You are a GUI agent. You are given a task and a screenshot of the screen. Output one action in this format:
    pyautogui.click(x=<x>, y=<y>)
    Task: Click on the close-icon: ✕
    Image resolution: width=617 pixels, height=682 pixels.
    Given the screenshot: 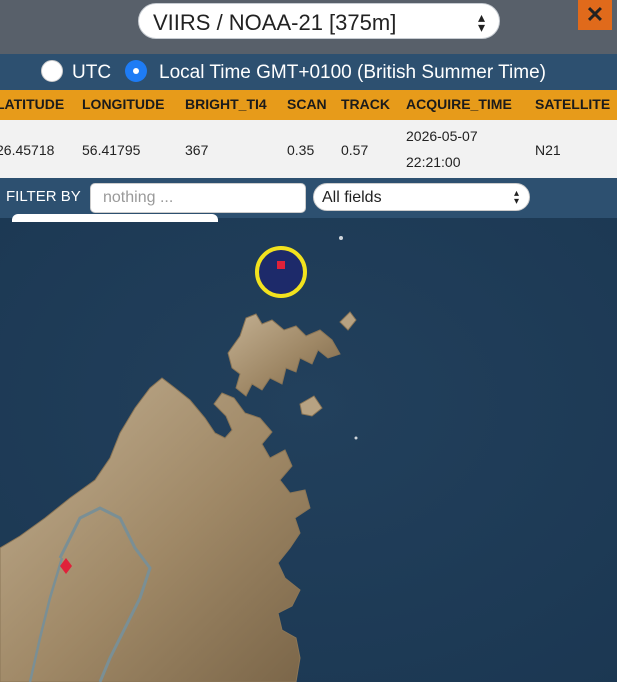 What is the action you would take?
    pyautogui.click(x=595, y=14)
    